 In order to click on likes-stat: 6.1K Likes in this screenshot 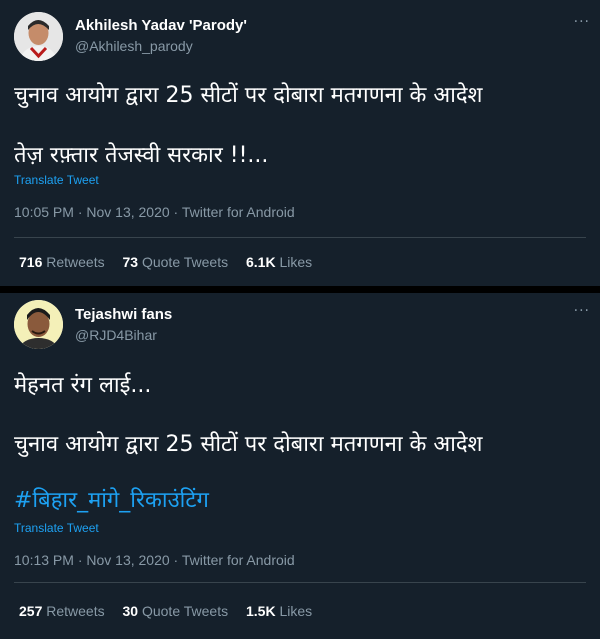, I will do `click(279, 262)`.